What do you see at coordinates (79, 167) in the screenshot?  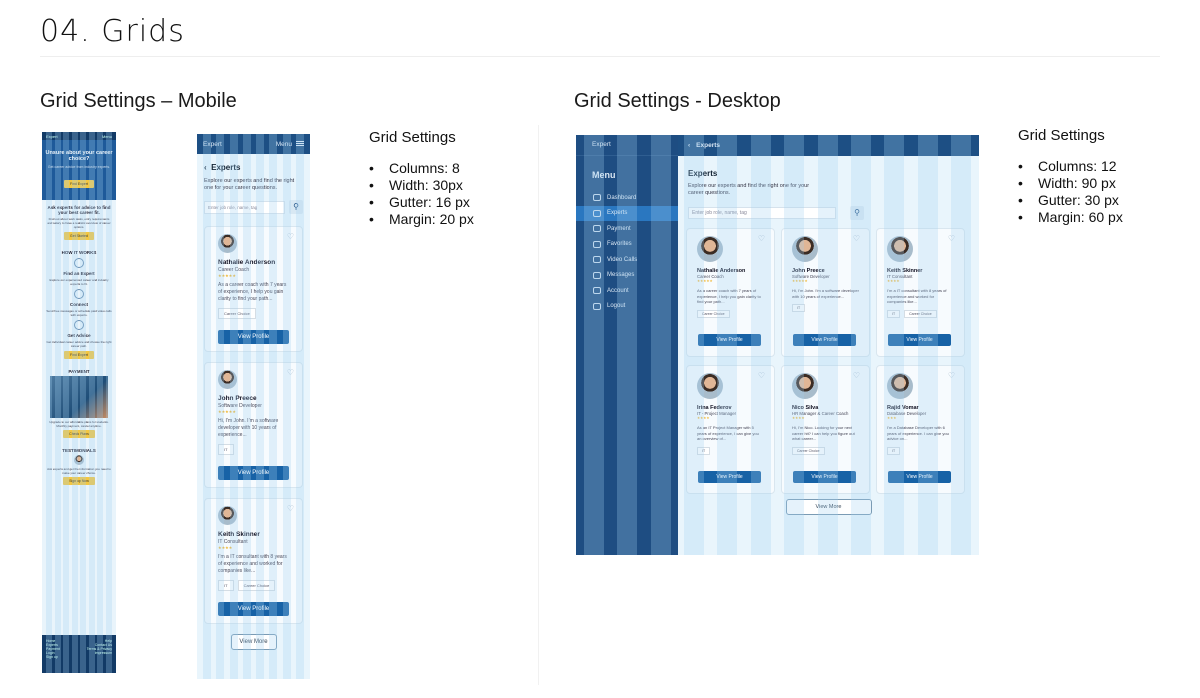 I see `hero-subtitle: Get career advice from industry experts.` at bounding box center [79, 167].